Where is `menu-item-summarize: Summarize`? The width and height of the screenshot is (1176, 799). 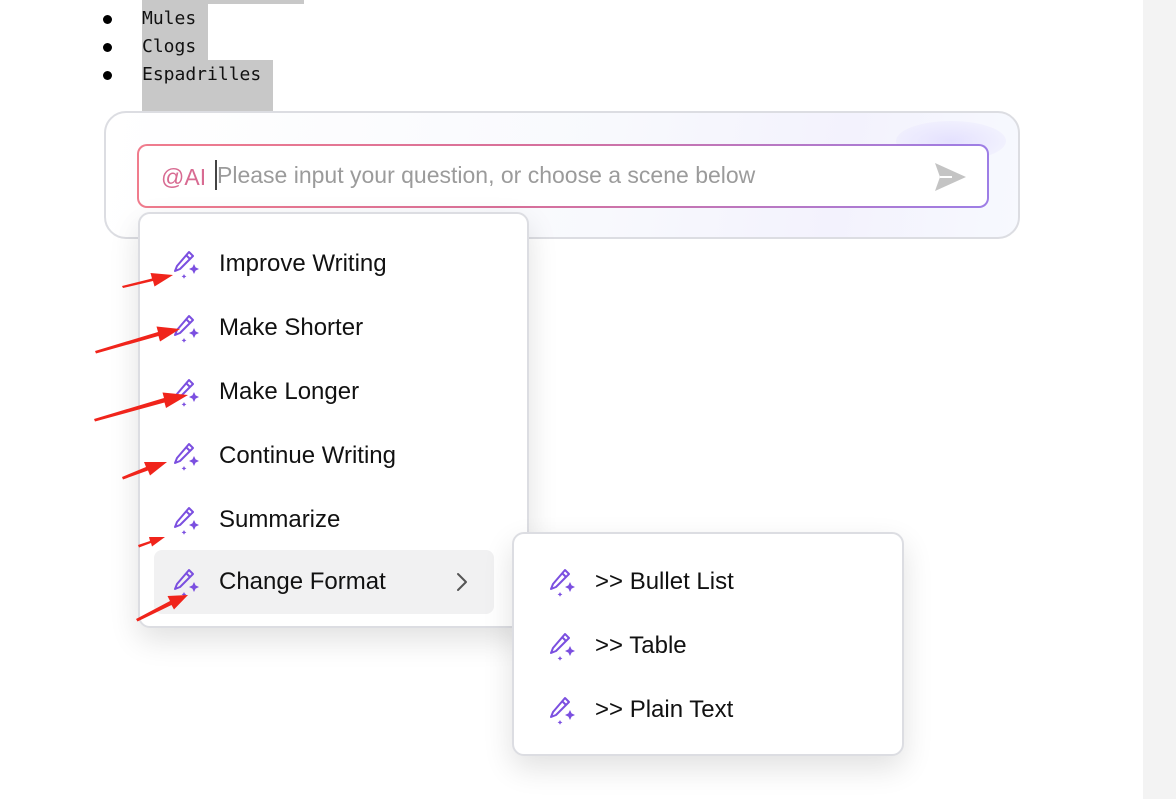
menu-item-summarize: Summarize is located at coordinates (324, 520).